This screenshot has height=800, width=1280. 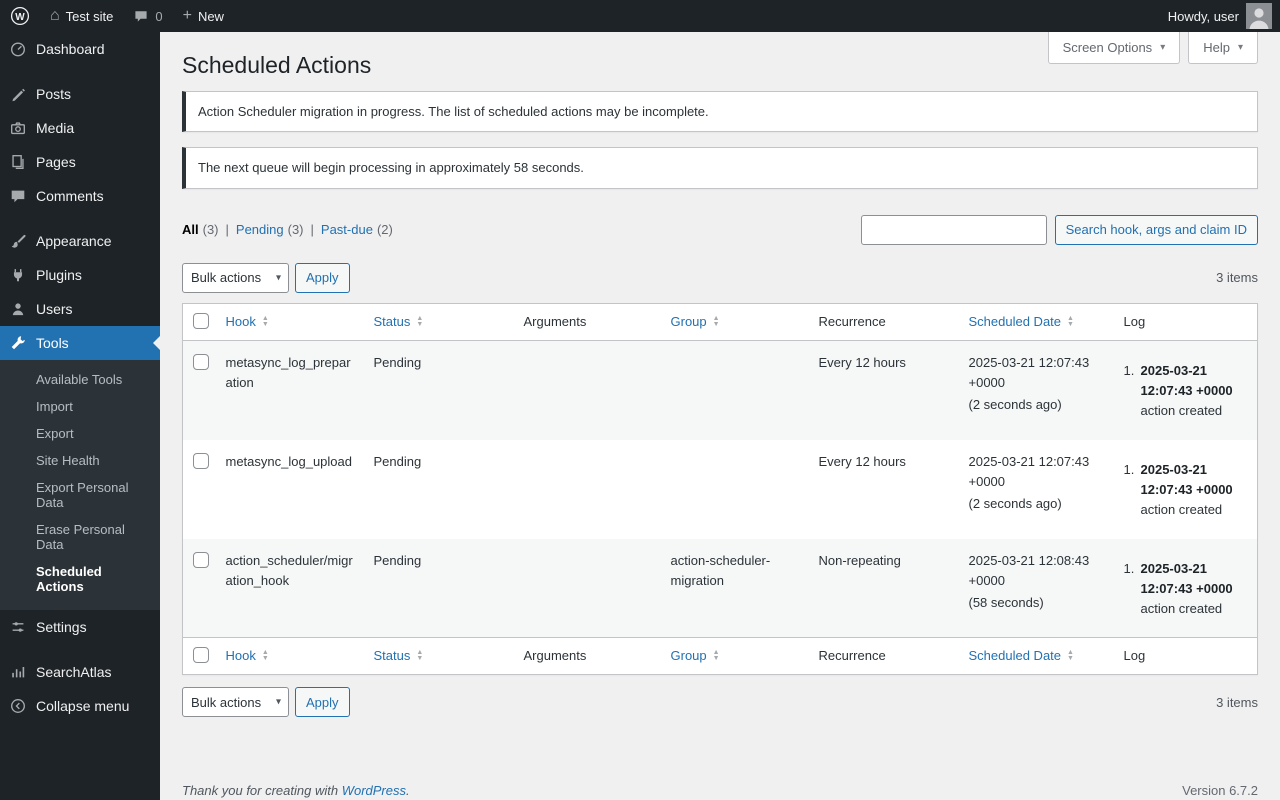 I want to click on sidebar-item-appearance: Appearance, so click(x=80, y=241).